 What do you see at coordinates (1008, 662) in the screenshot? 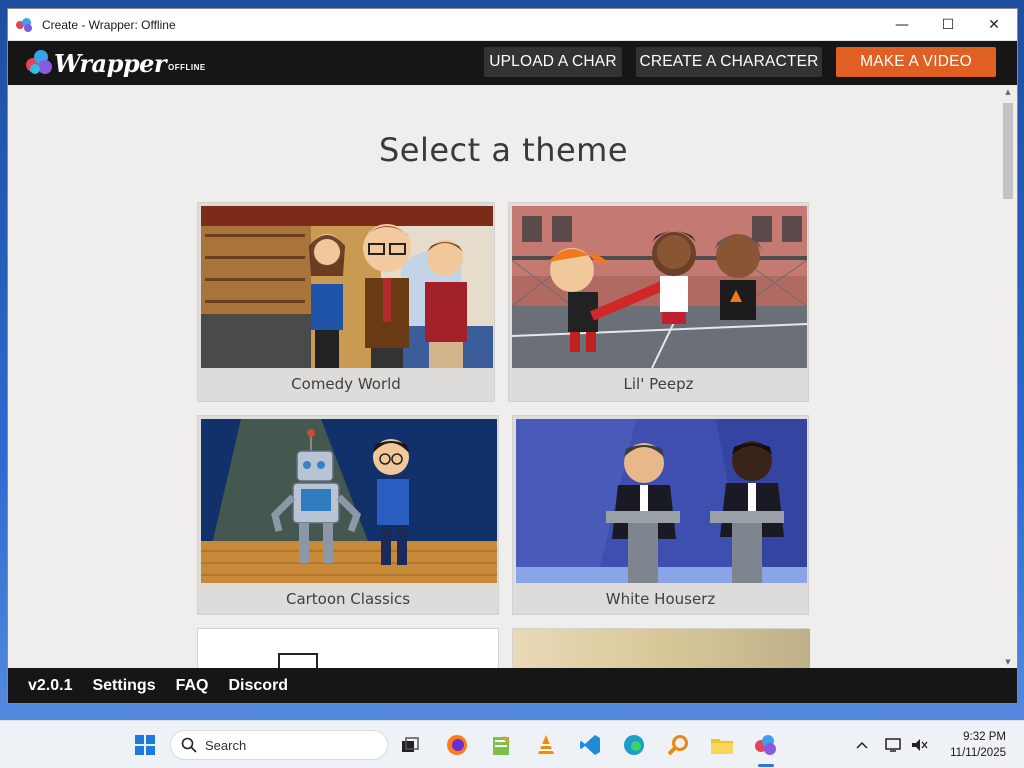
I see `scroll-down-icon: ▼` at bounding box center [1008, 662].